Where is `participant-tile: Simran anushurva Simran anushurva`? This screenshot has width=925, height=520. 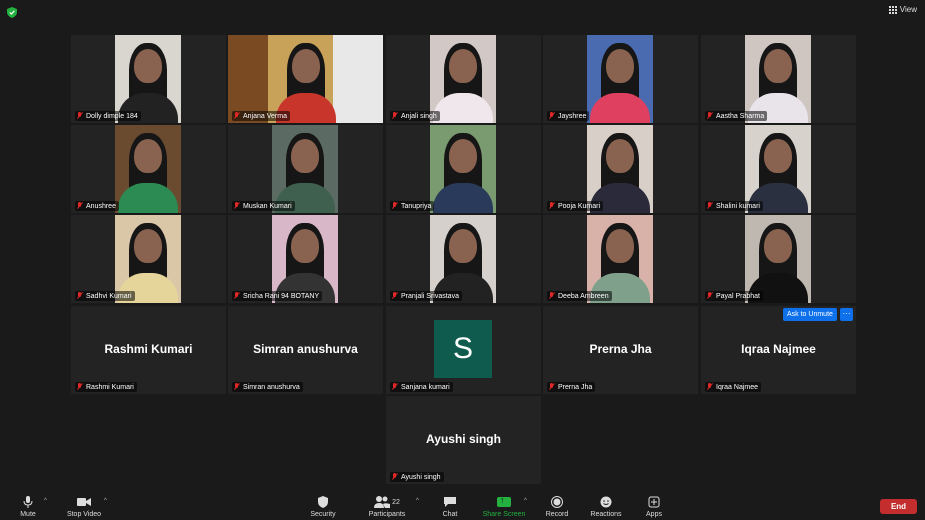
participant-tile: Simran anushurva Simran anushurva is located at coordinates (305, 350).